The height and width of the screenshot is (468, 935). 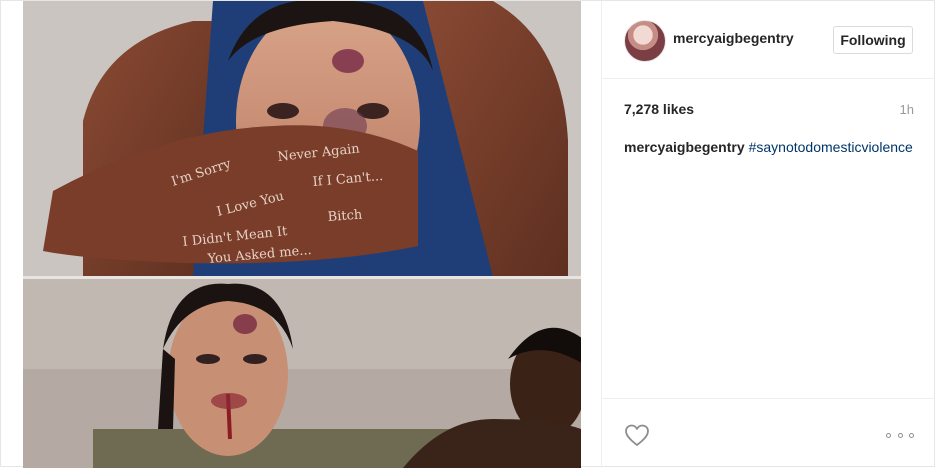 What do you see at coordinates (659, 109) in the screenshot?
I see `likes-count: 7,278 likes` at bounding box center [659, 109].